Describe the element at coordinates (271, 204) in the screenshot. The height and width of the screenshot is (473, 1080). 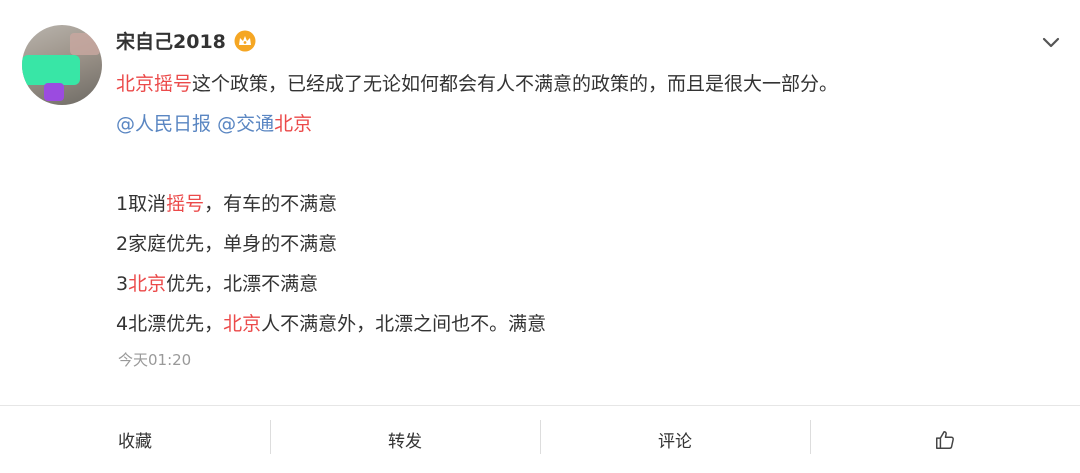
I see `list-item-text: ，有车的不满意` at that location.